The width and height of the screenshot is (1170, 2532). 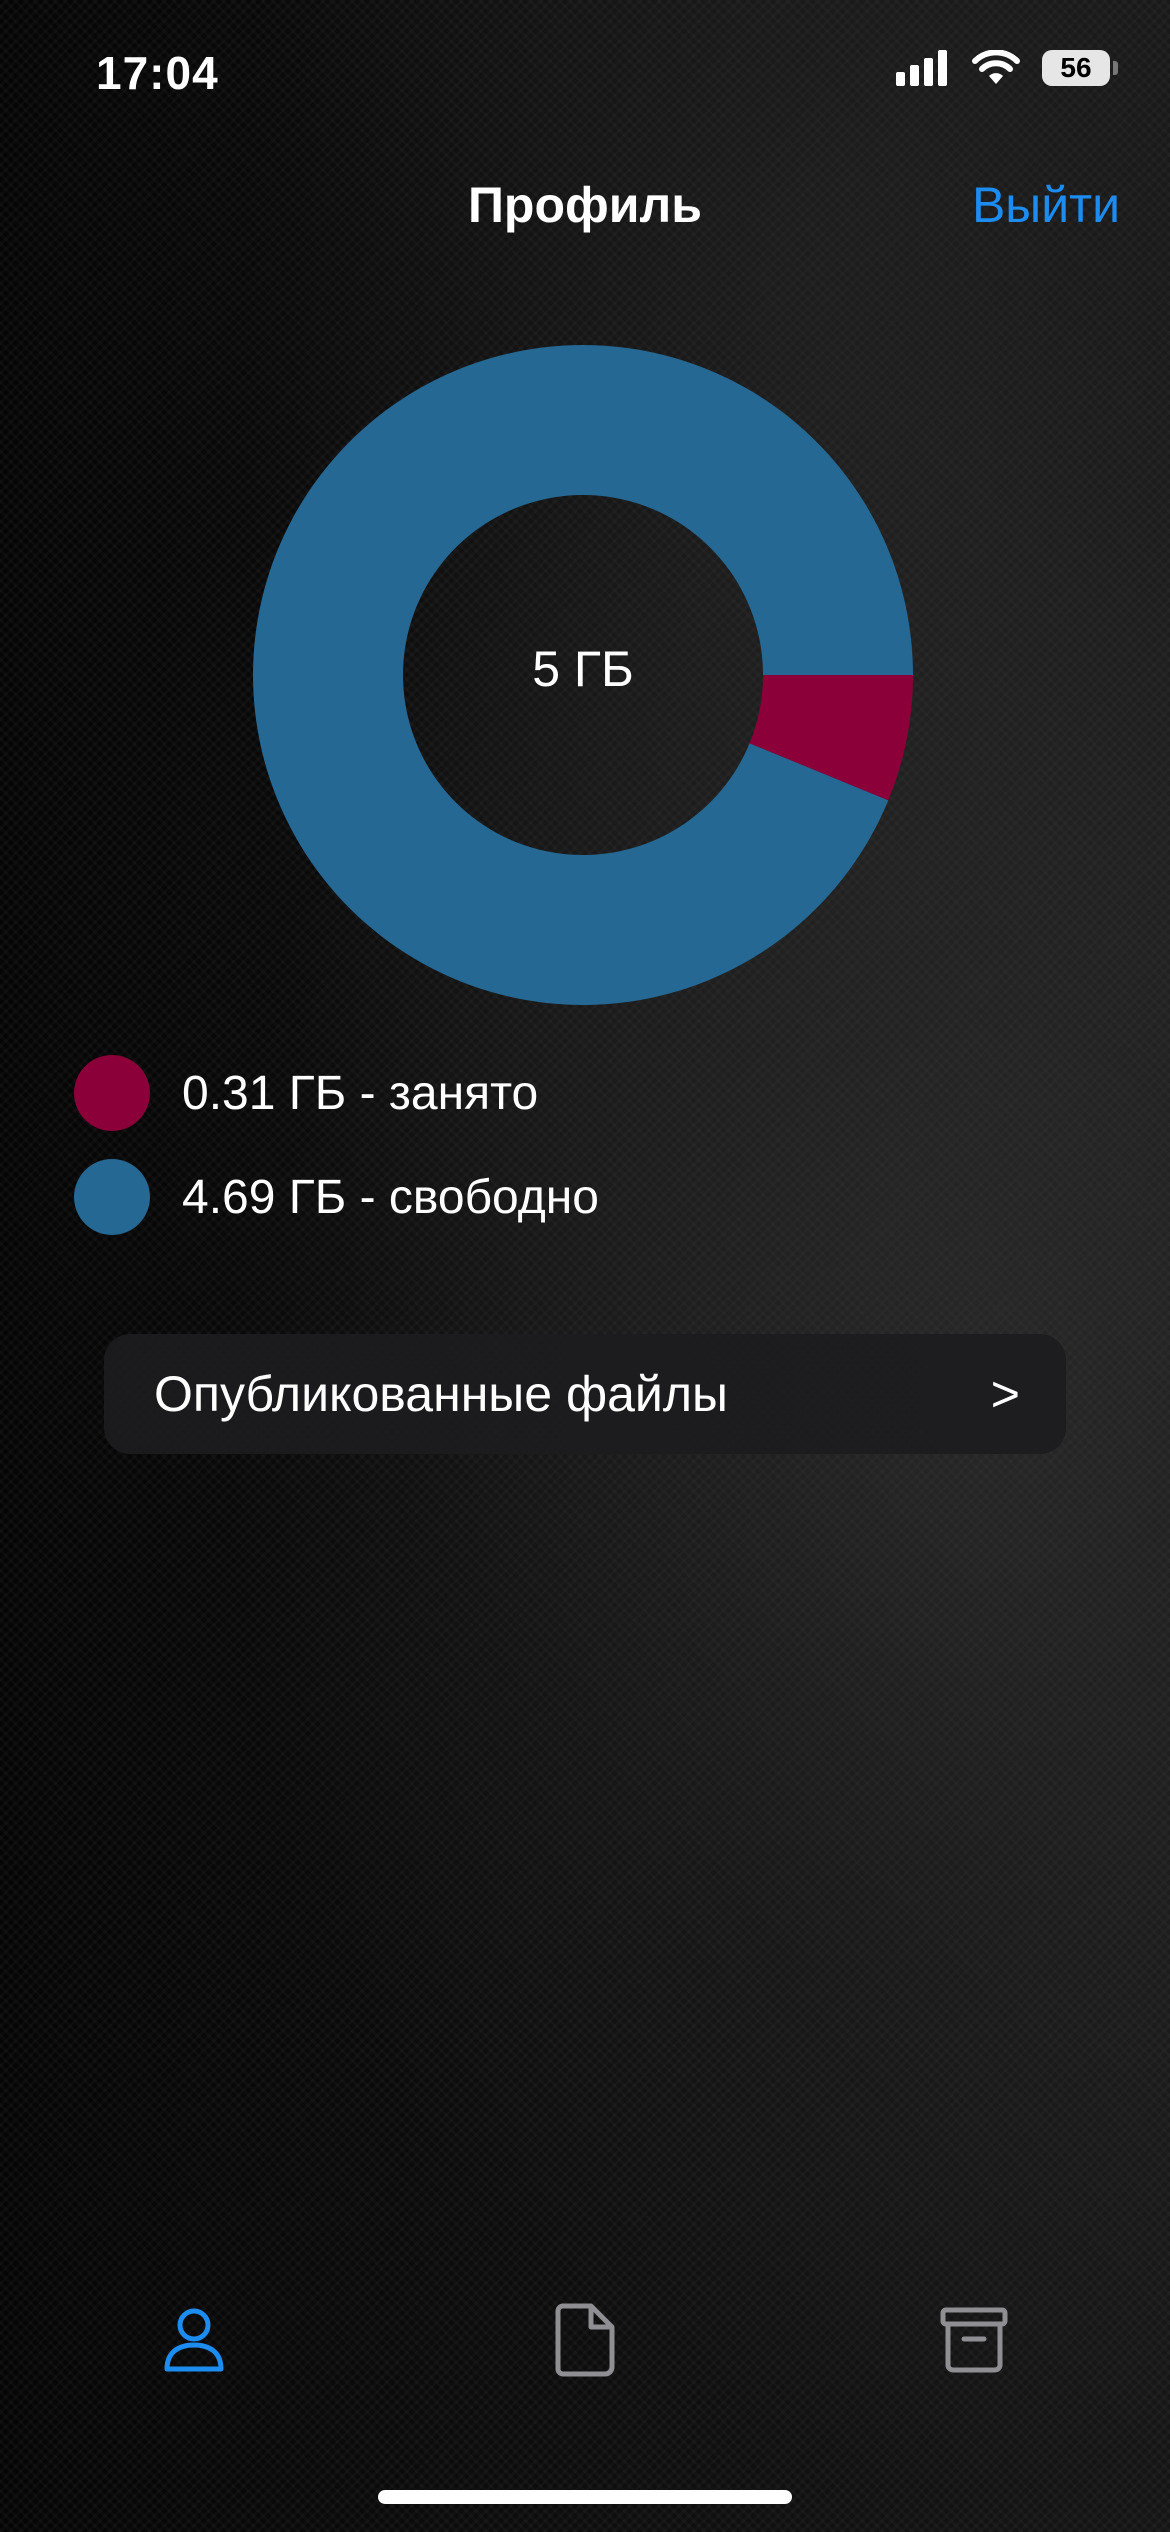 I want to click on cellular-signal-icon, so click(x=921, y=68).